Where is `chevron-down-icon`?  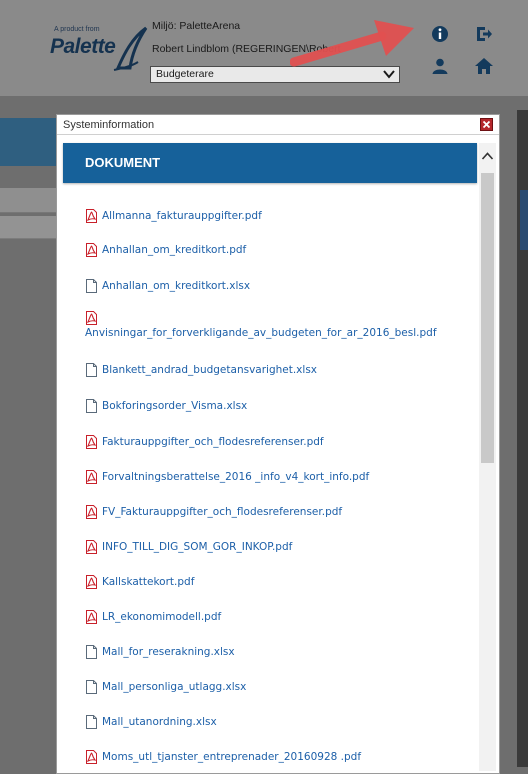 chevron-down-icon is located at coordinates (389, 74).